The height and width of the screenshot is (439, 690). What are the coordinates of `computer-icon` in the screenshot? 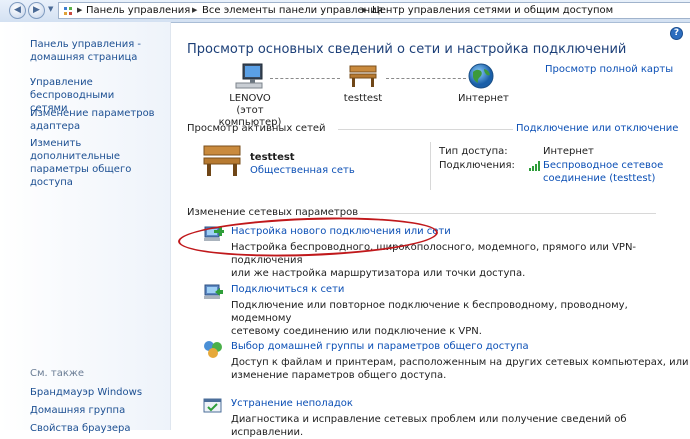 It's located at (249, 76).